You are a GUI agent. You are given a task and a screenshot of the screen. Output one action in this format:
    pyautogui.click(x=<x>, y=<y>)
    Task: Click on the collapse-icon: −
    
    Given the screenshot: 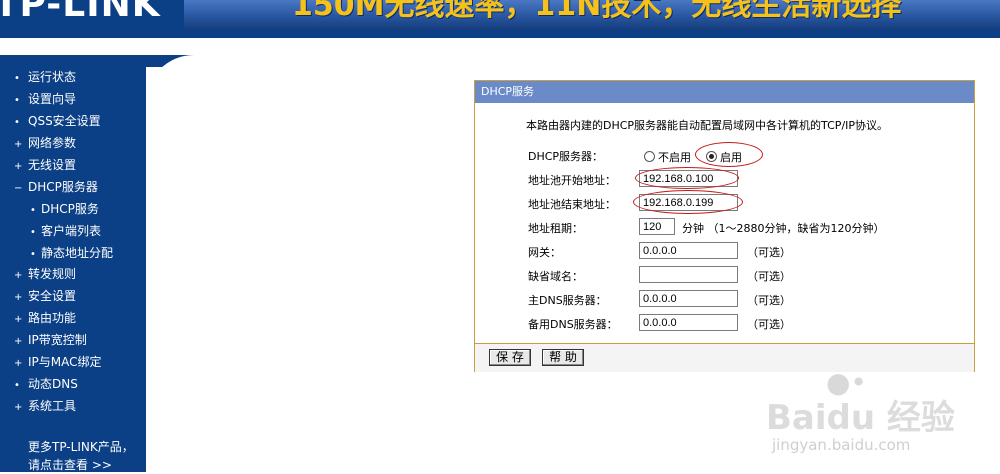 What is the action you would take?
    pyautogui.click(x=18, y=188)
    